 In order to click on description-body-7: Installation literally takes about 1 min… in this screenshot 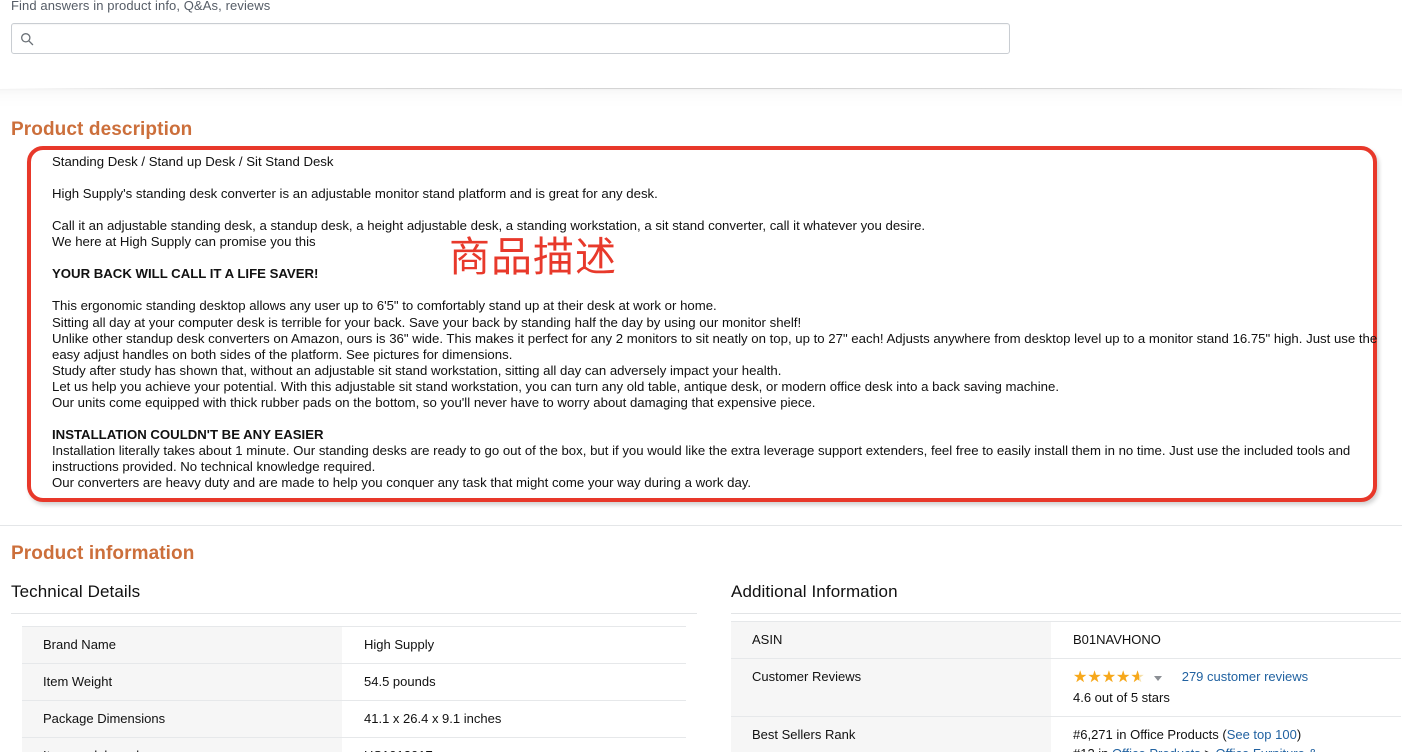, I will do `click(701, 459)`.